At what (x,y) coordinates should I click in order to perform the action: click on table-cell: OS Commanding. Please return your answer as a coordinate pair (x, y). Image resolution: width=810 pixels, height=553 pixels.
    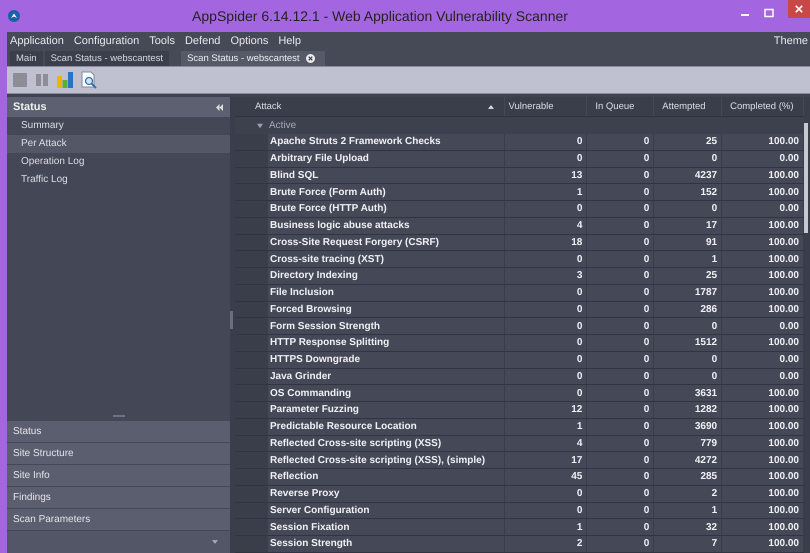
    Looking at the image, I should click on (386, 393).